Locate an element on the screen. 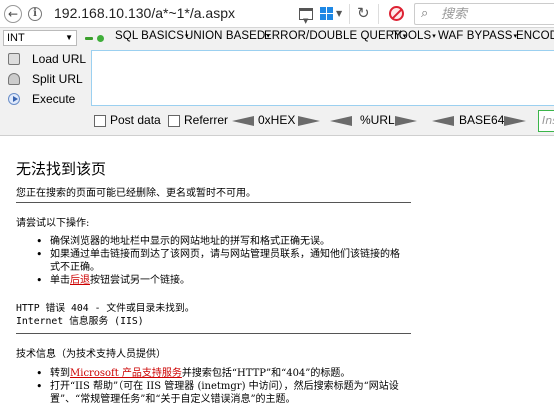 The width and height of the screenshot is (554, 412). menu-union-based: UNION BASED▾ is located at coordinates (227, 36).